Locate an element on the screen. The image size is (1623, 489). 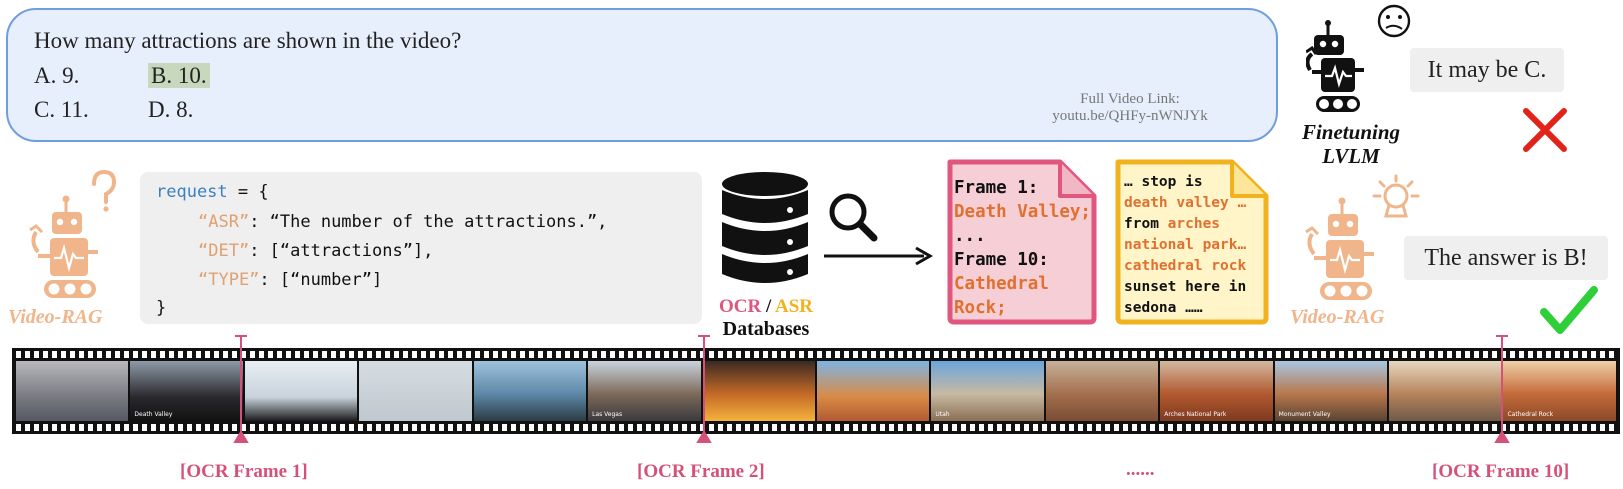
finetuning-lvlm-label: Finetuning LVLM is located at coordinates (1351, 144).